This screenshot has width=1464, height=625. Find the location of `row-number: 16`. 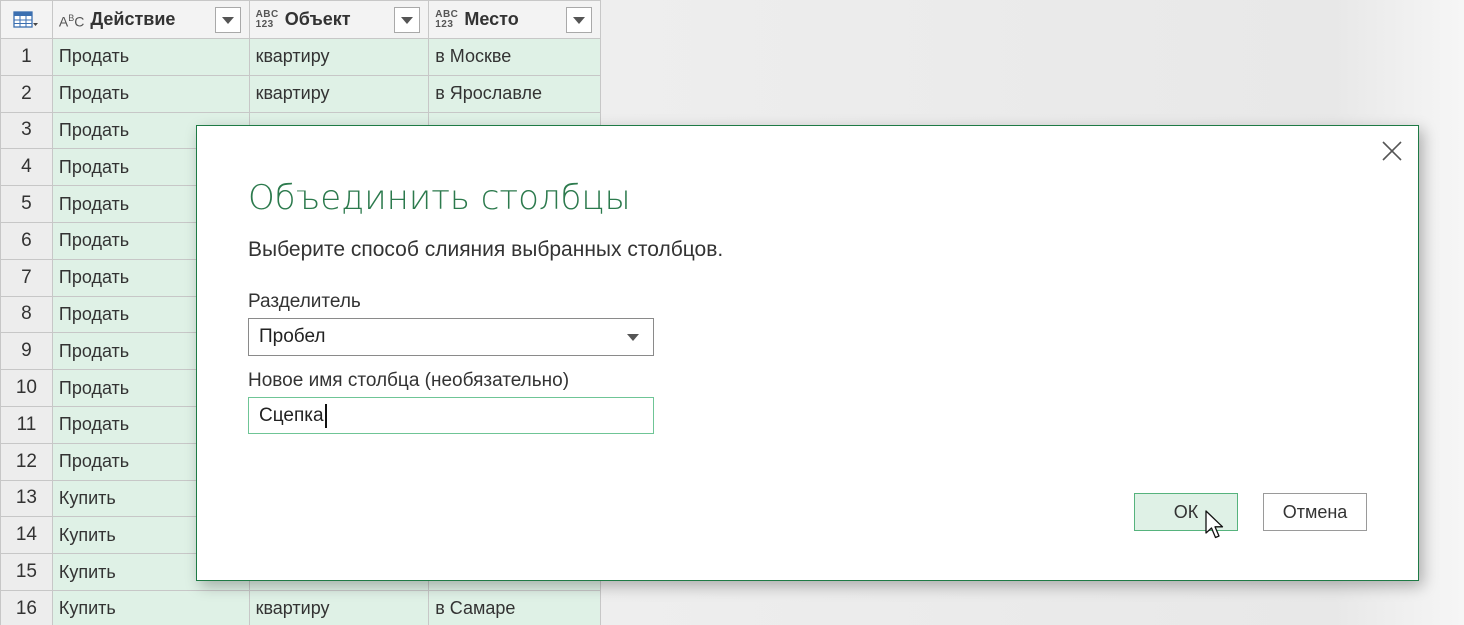

row-number: 16 is located at coordinates (26, 607).